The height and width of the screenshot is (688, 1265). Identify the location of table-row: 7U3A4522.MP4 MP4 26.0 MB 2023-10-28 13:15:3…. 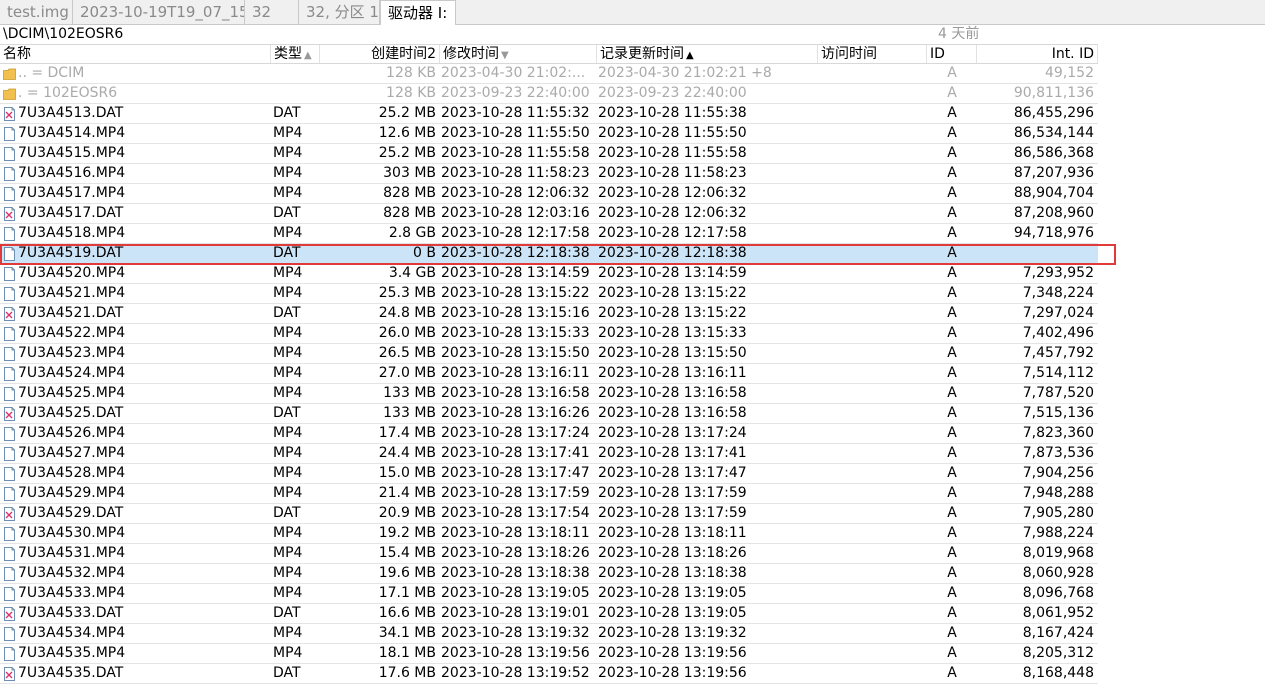
(549, 334).